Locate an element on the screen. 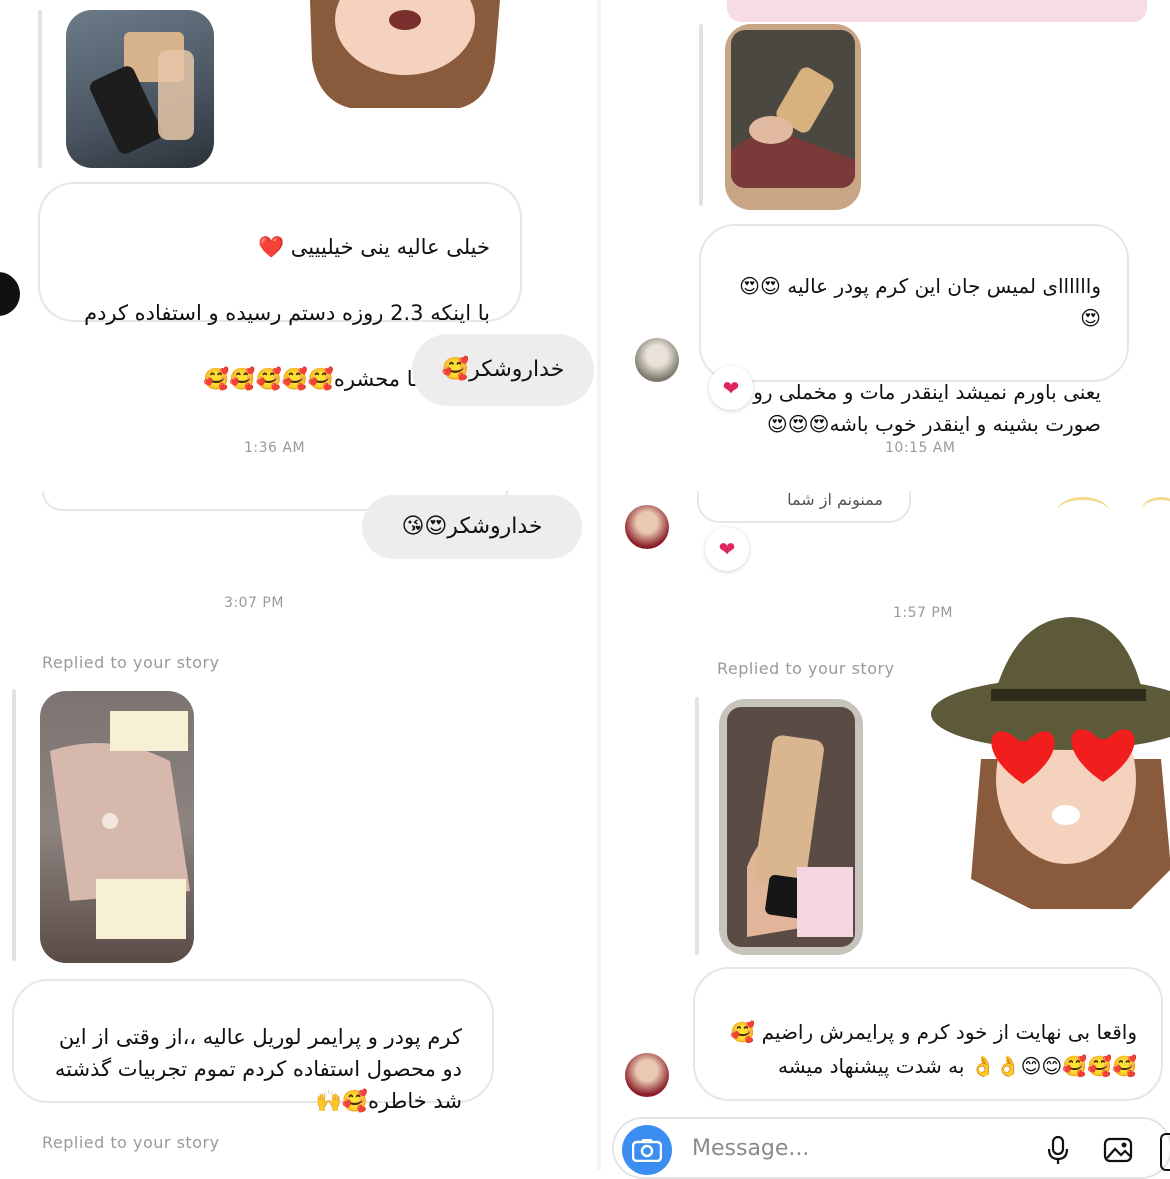 The height and width of the screenshot is (1179, 1170). sent-message-text: خداروشکر🥰 is located at coordinates (503, 369).